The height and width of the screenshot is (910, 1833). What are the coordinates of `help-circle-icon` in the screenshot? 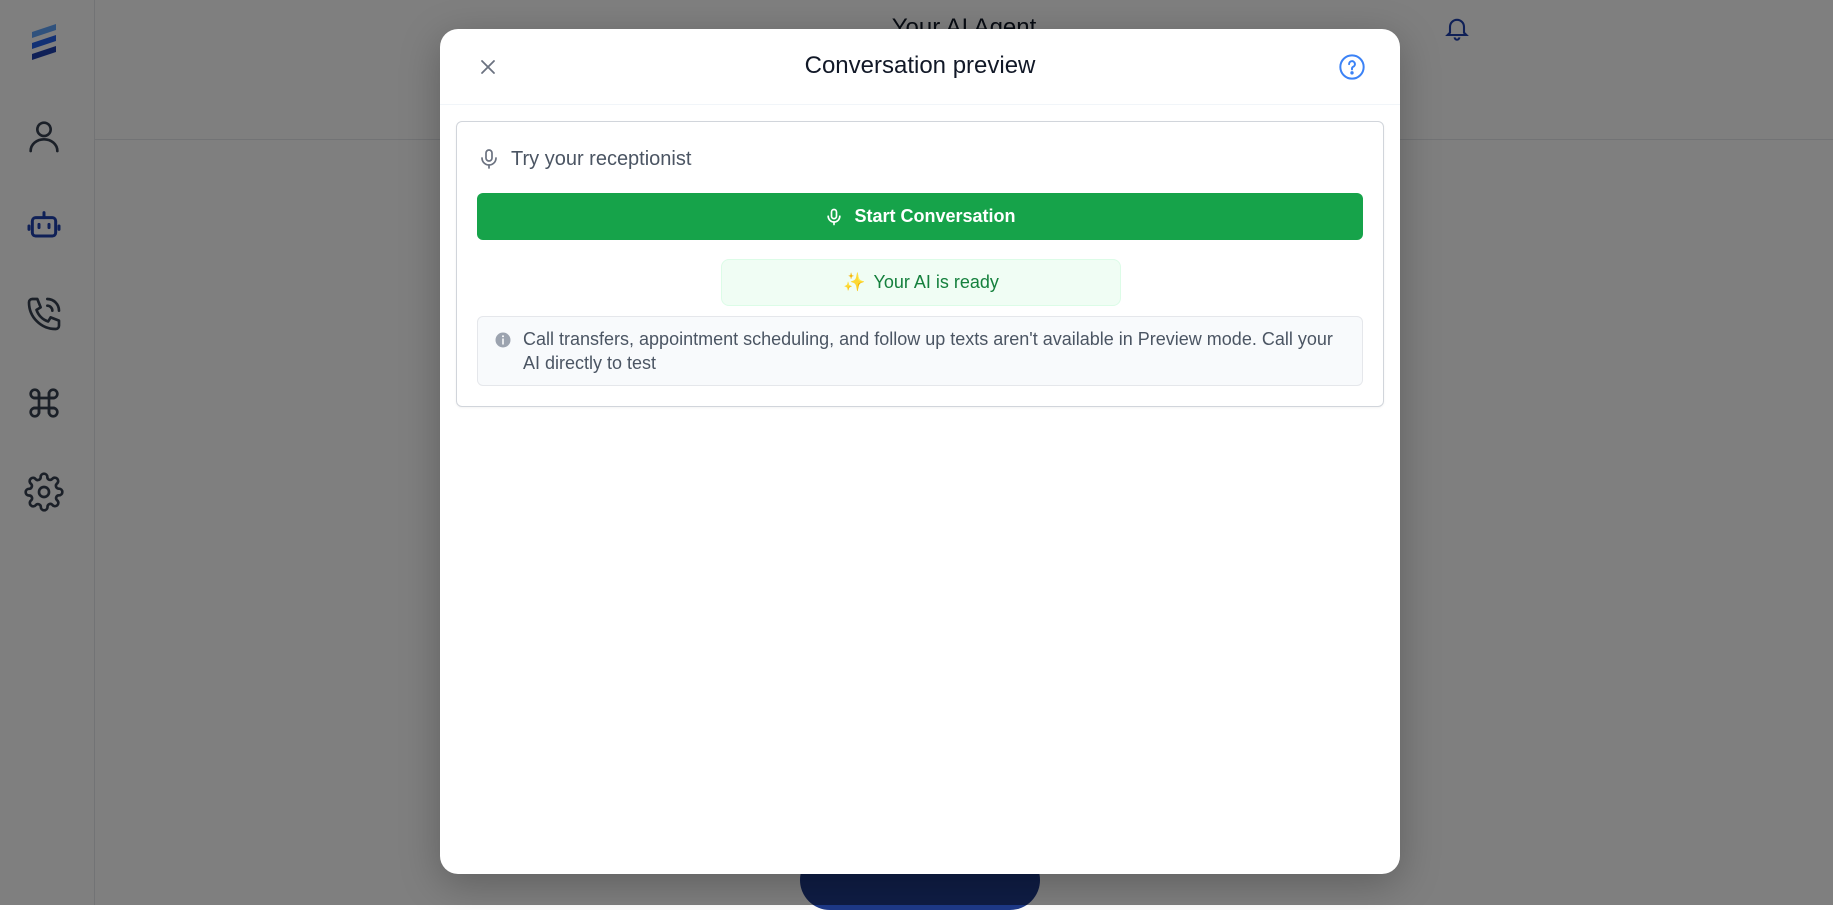 It's located at (1352, 67).